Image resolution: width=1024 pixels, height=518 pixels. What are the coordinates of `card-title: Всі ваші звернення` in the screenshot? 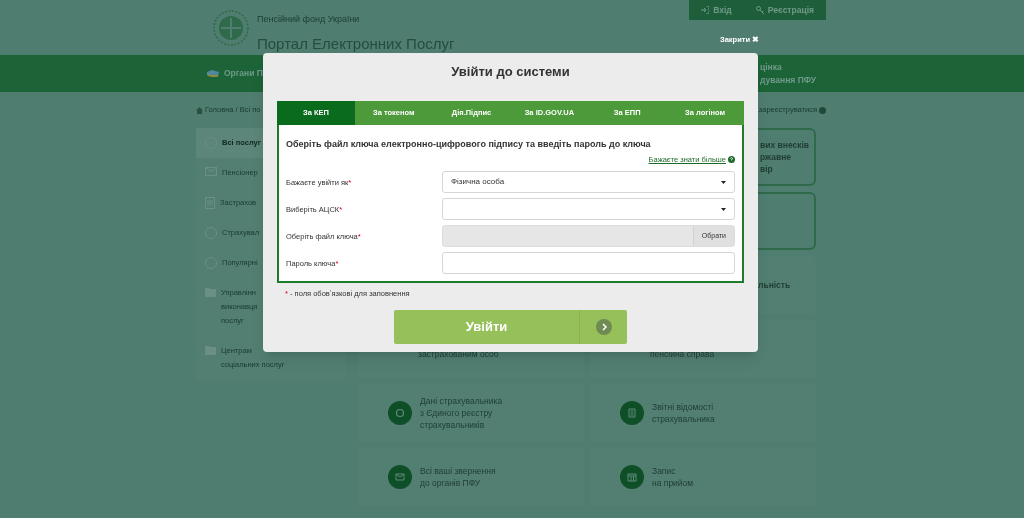 It's located at (458, 471).